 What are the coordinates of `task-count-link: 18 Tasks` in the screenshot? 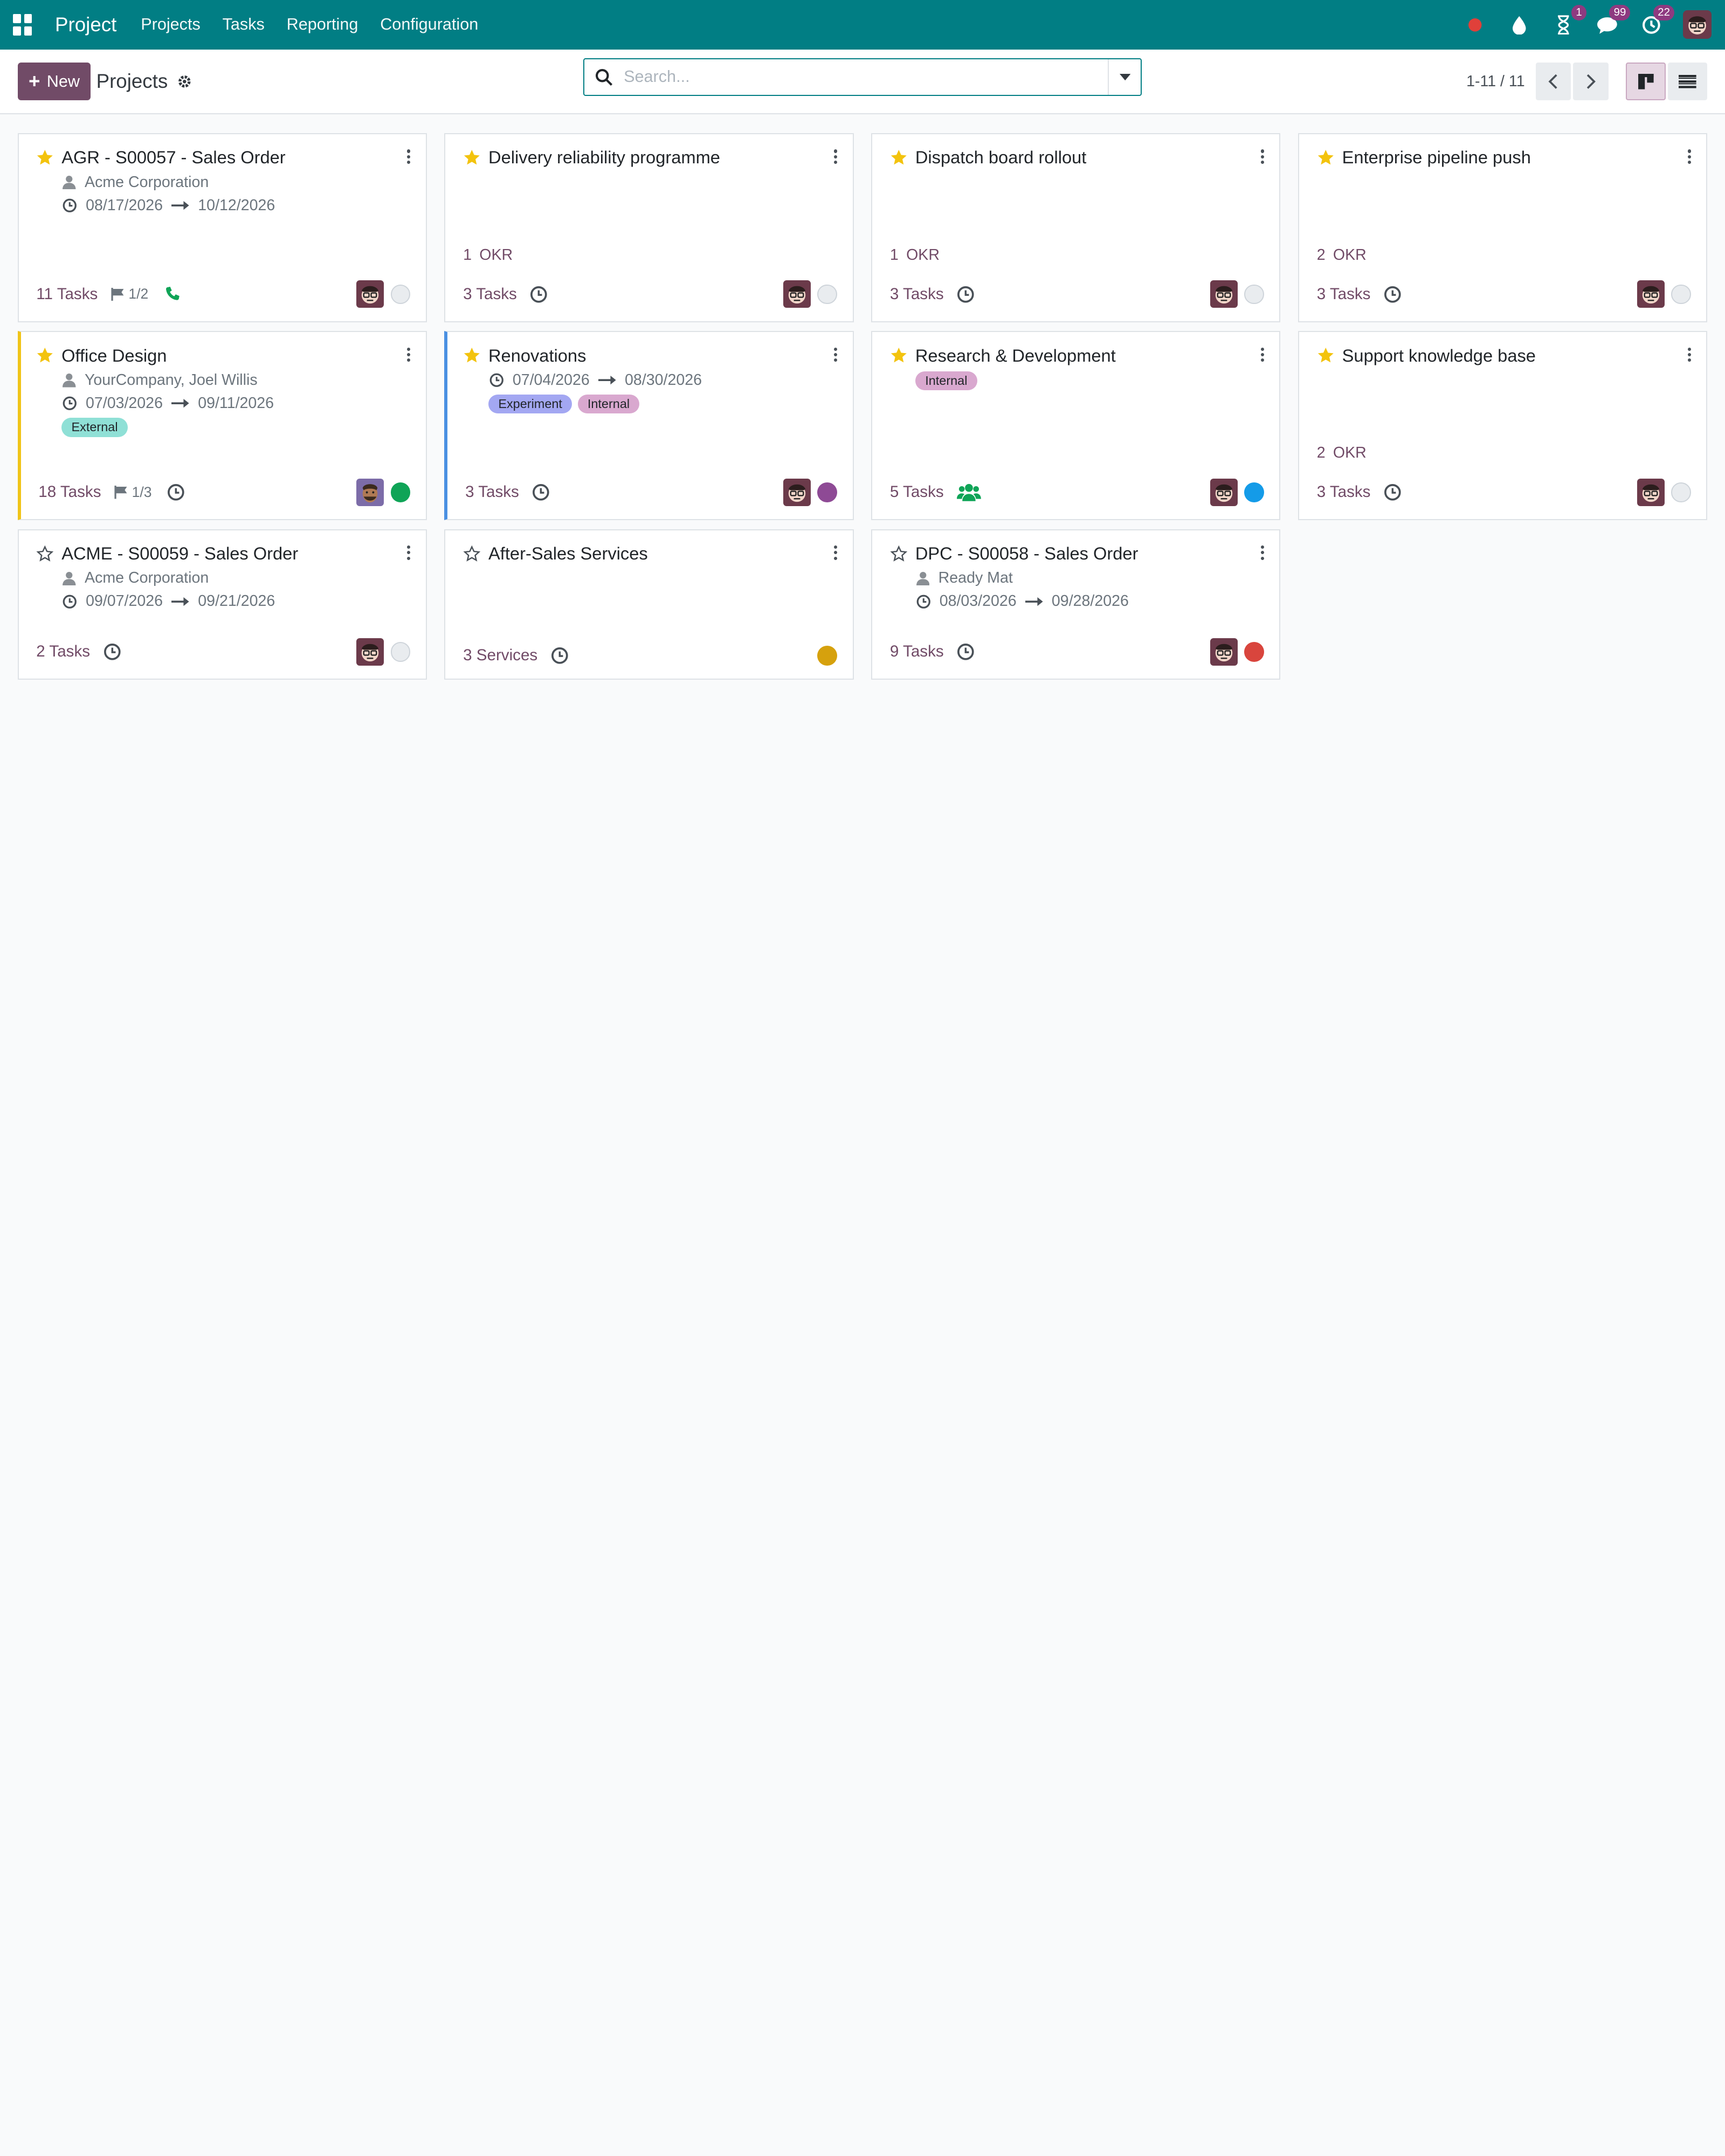 It's located at (69, 492).